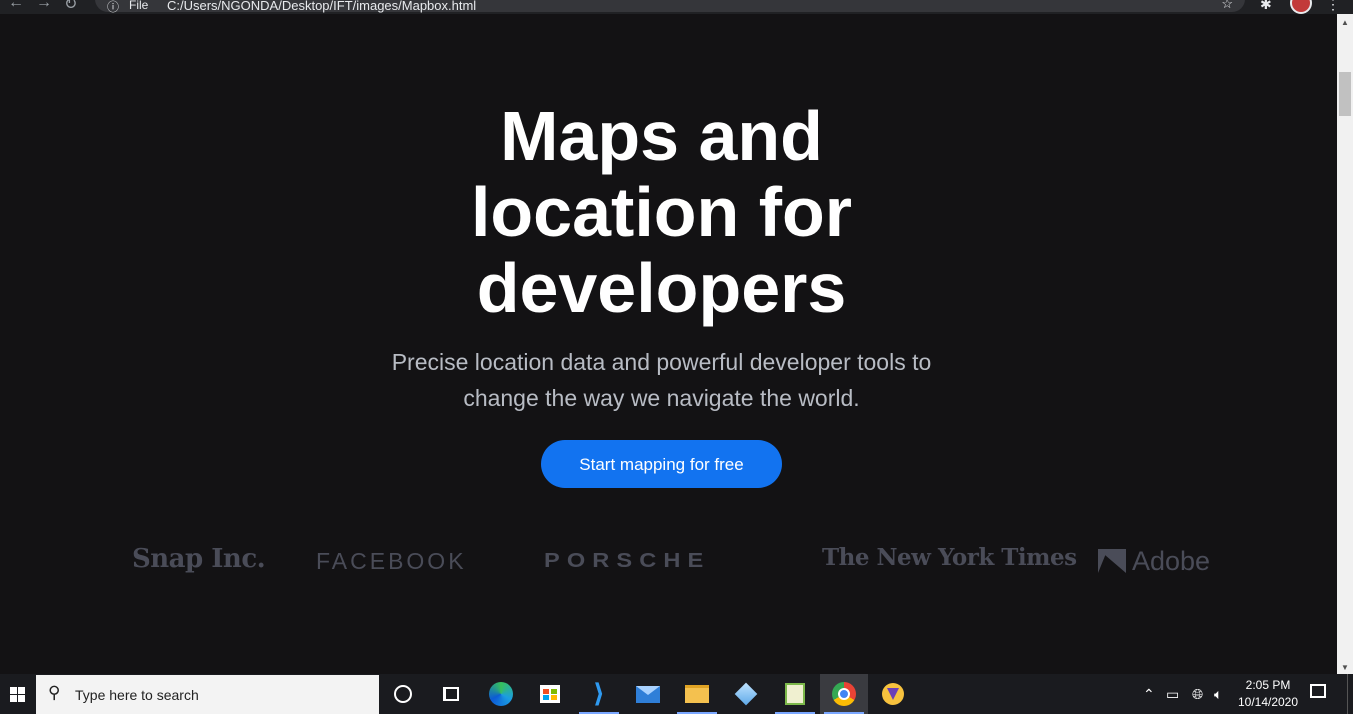 The width and height of the screenshot is (1353, 714). What do you see at coordinates (54, 692) in the screenshot?
I see `search-icon: ⚲` at bounding box center [54, 692].